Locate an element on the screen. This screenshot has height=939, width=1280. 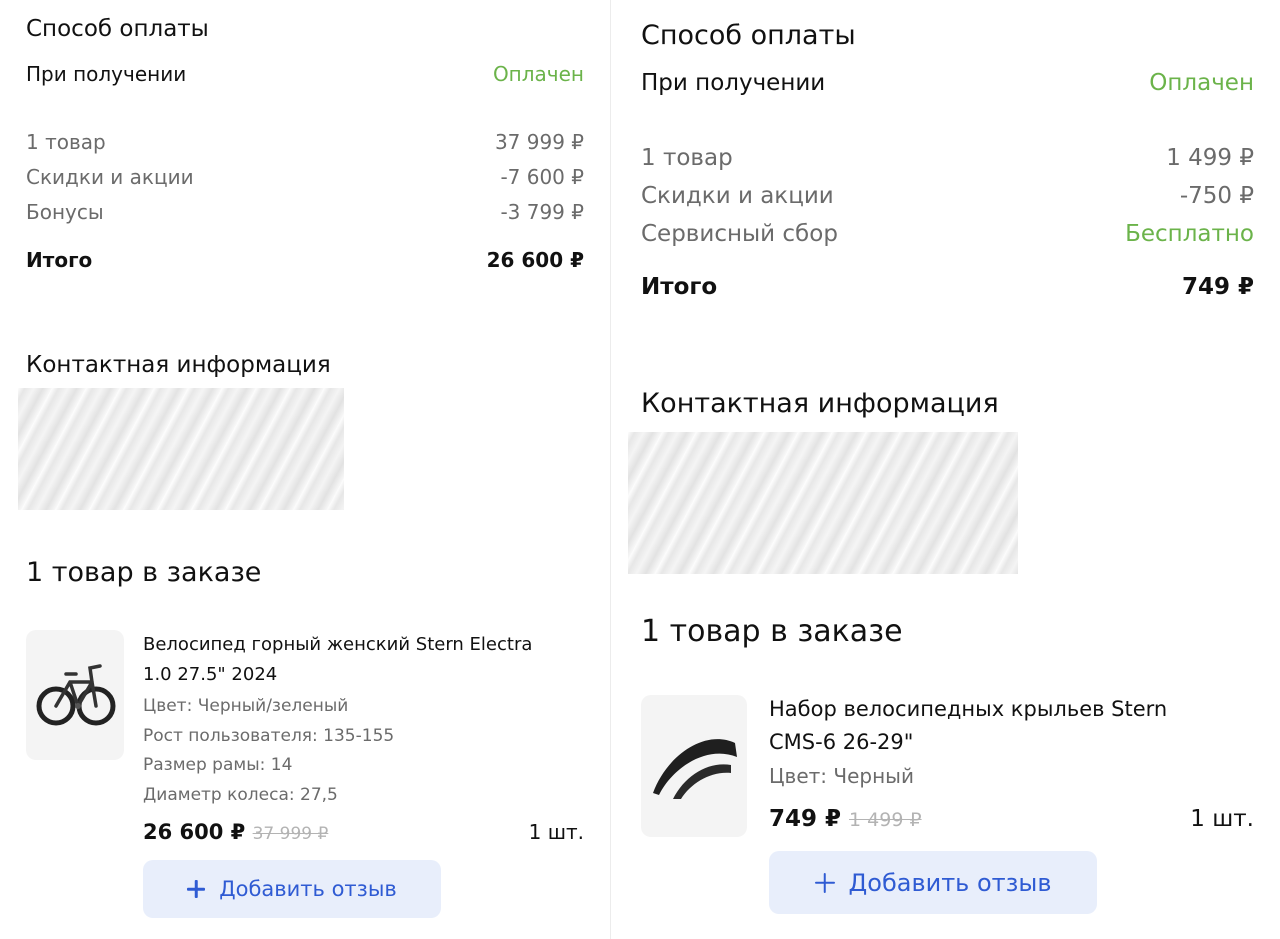
fenders-icon is located at coordinates (695, 769).